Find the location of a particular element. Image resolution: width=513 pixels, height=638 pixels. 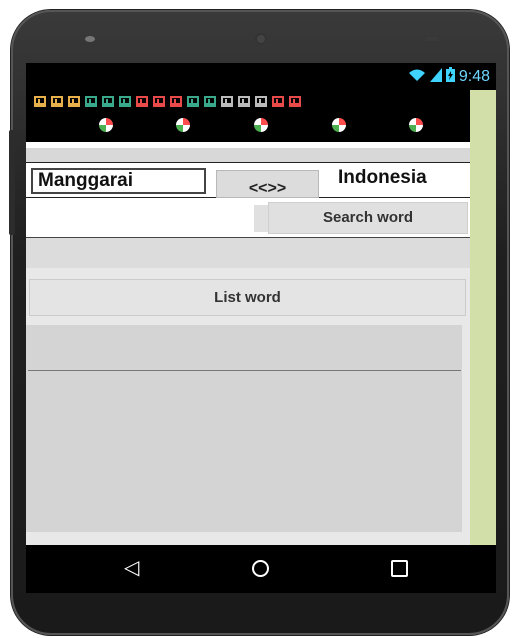

battery-charging-icon is located at coordinates (450, 77).